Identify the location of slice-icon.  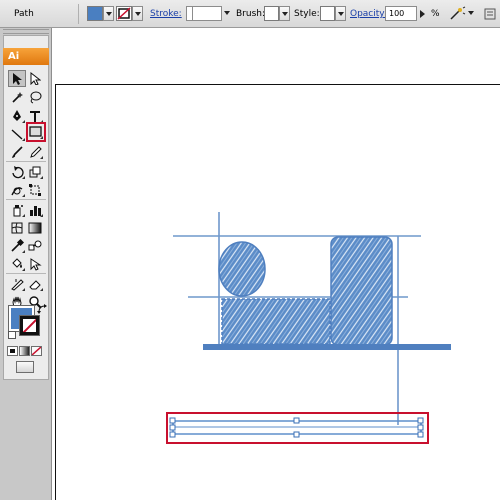
(17, 284).